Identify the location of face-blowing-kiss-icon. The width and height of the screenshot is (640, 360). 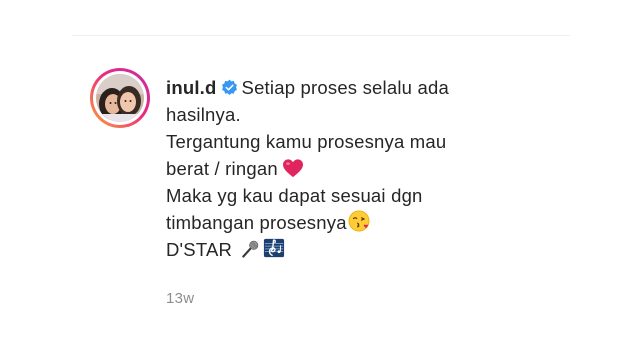
(359, 221).